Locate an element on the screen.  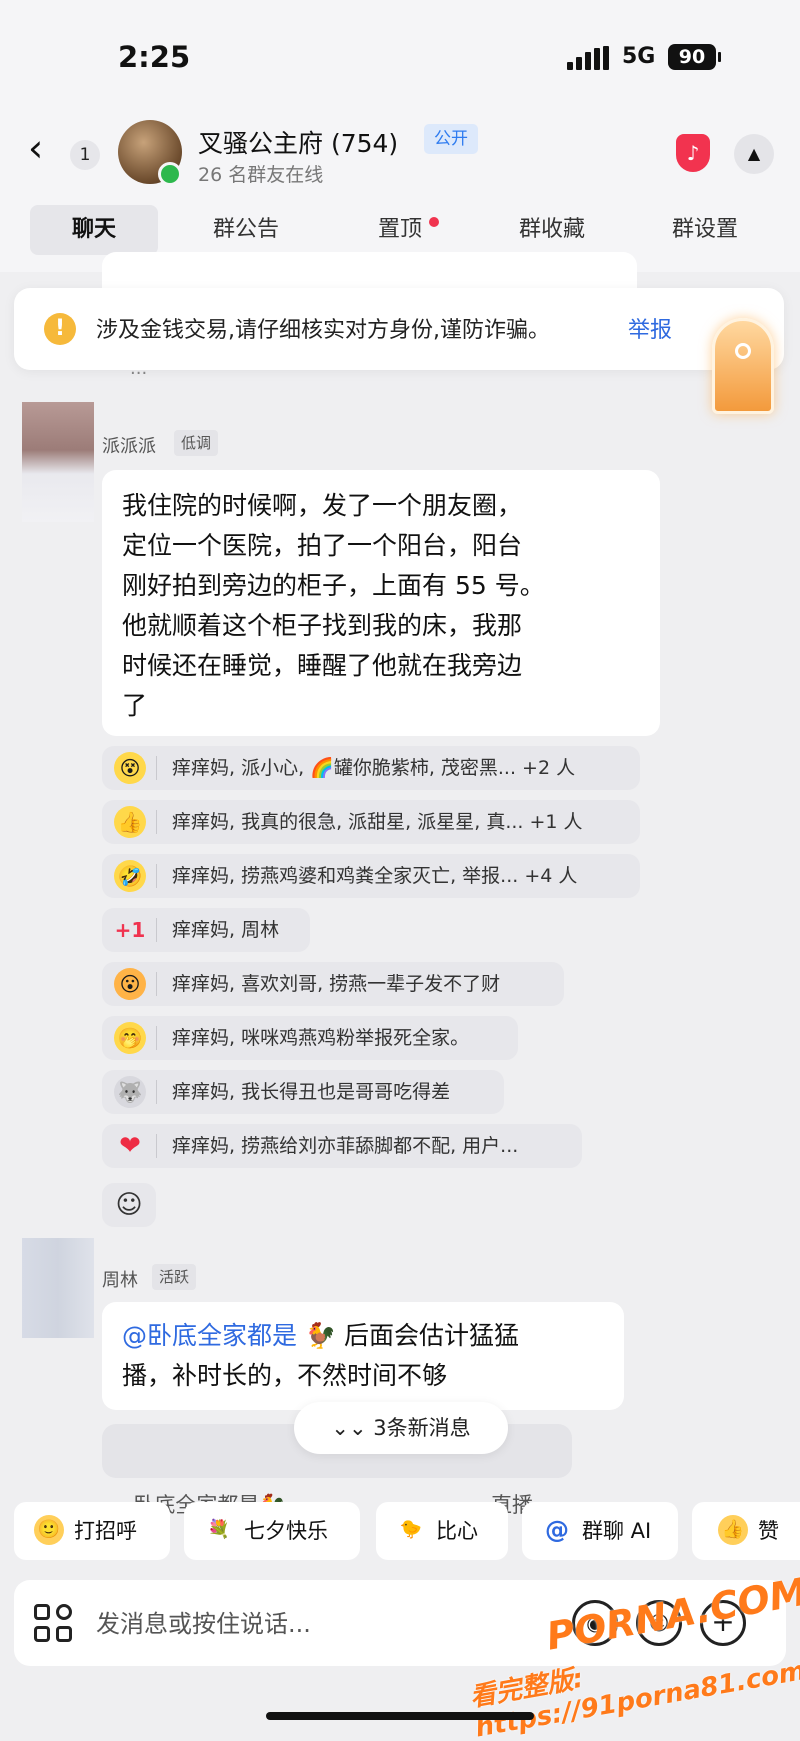
online-count: 26 名群友在线 is located at coordinates (261, 175).